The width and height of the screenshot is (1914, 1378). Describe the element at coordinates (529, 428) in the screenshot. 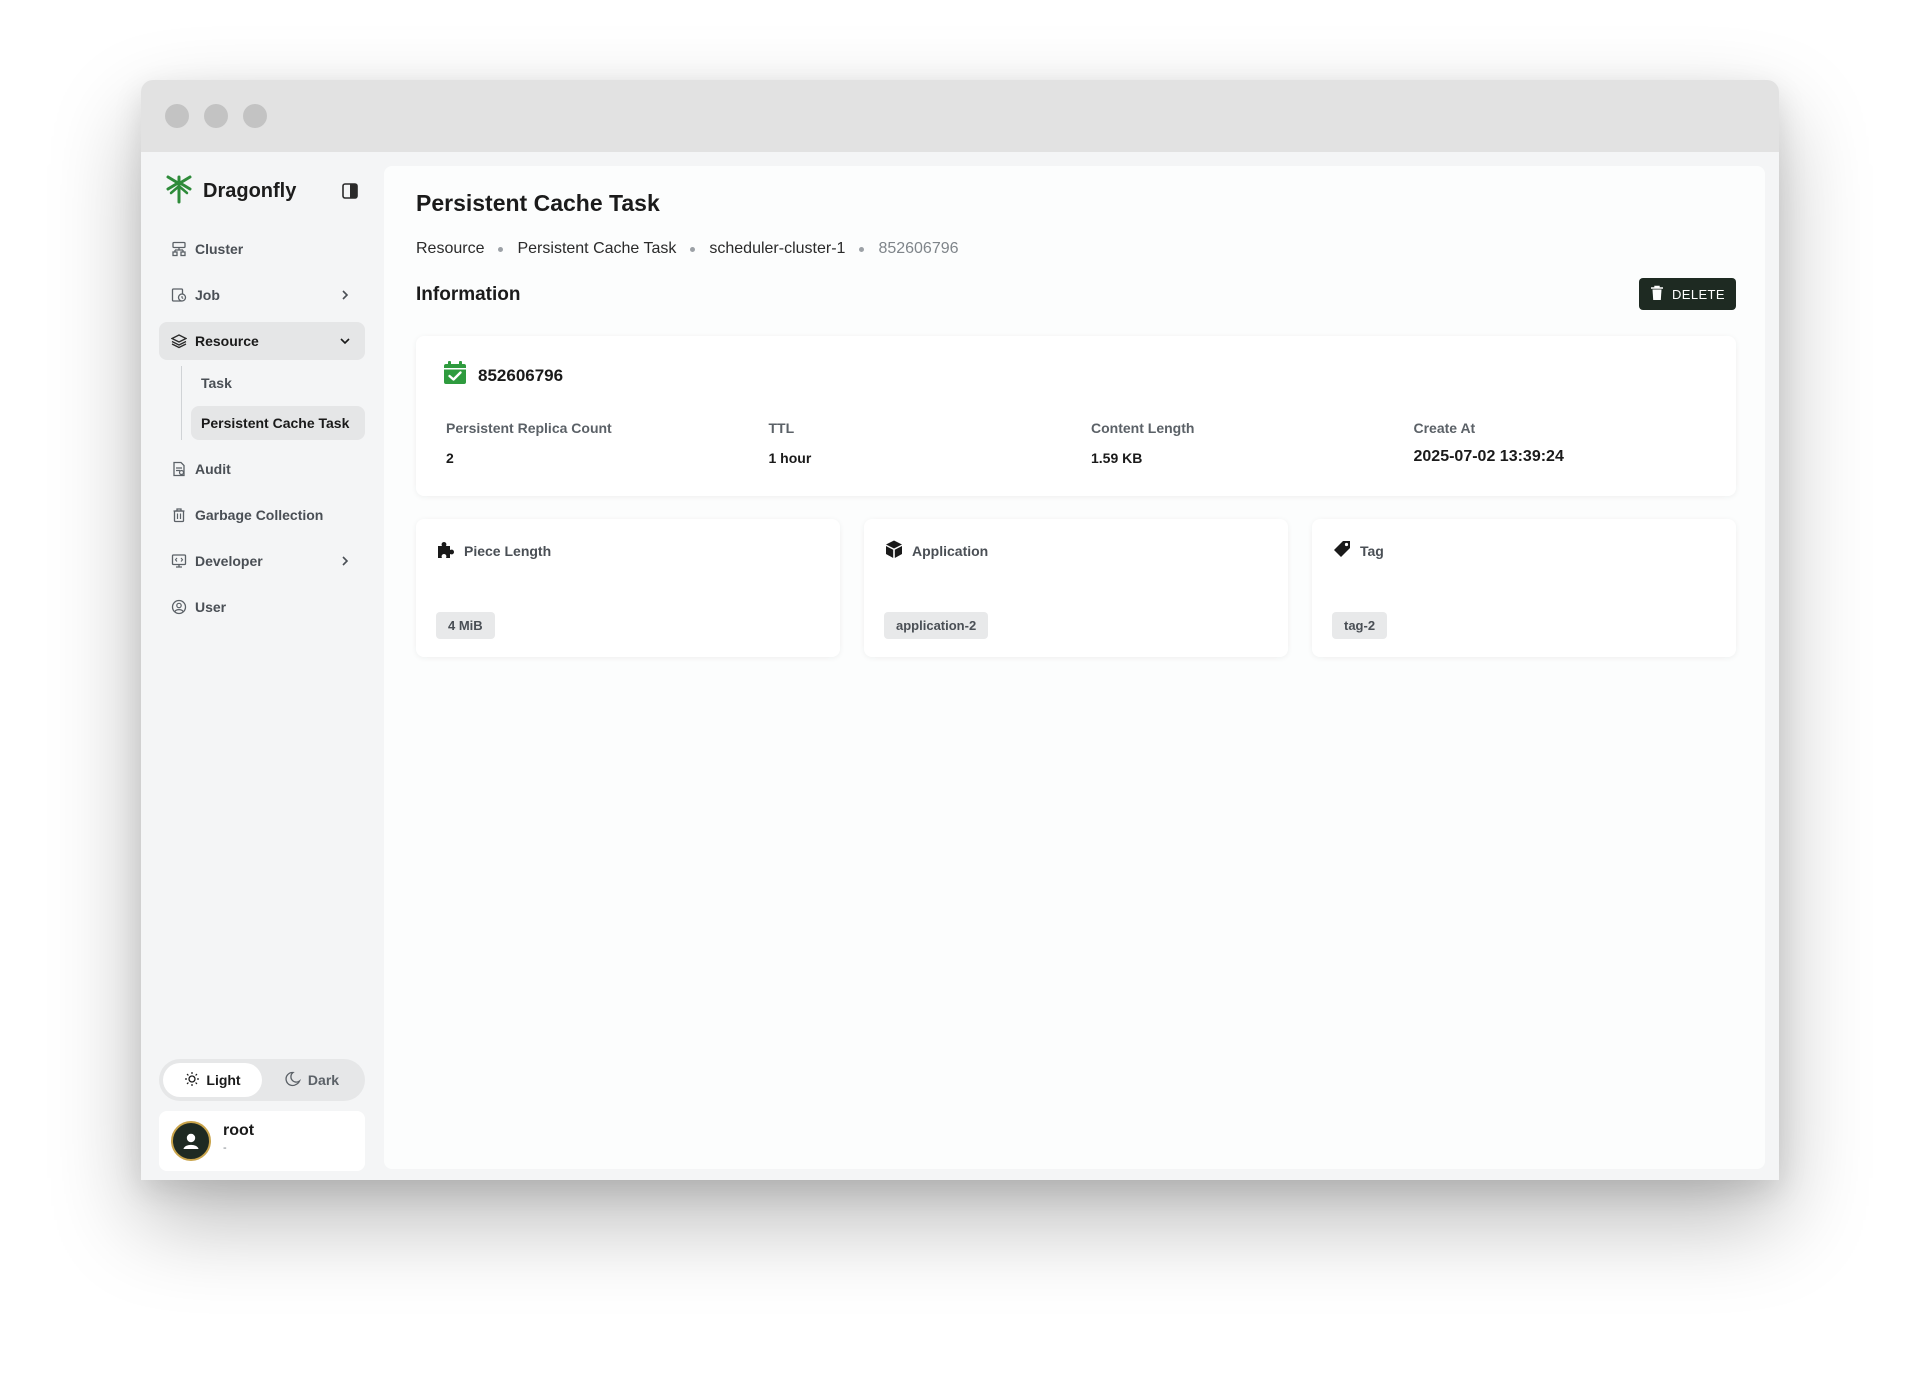

I see `field-label: Persistent Replica Count` at that location.